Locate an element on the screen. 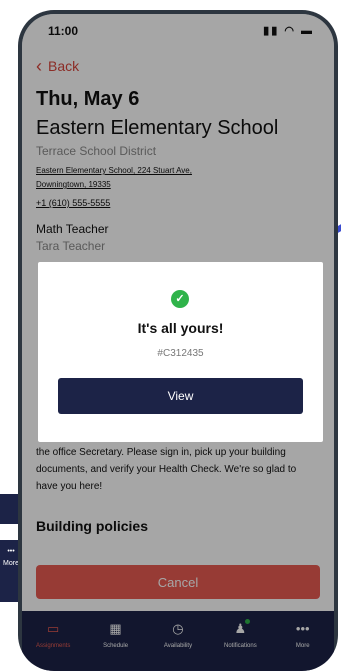 This screenshot has width=341, height=671. confirmation-code: #C312435 is located at coordinates (180, 353).